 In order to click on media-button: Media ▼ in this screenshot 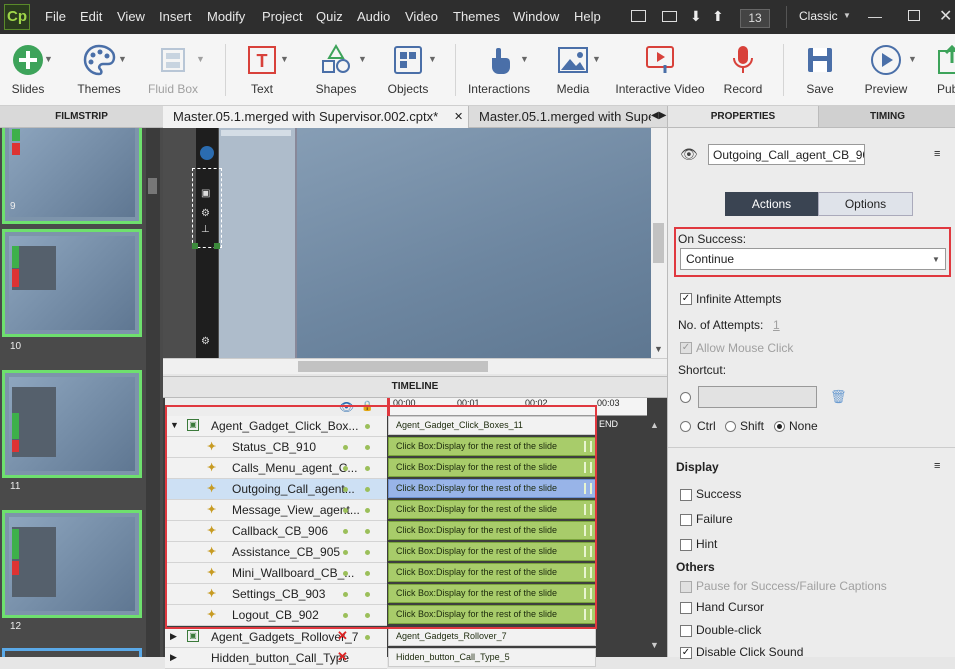, I will do `click(573, 70)`.